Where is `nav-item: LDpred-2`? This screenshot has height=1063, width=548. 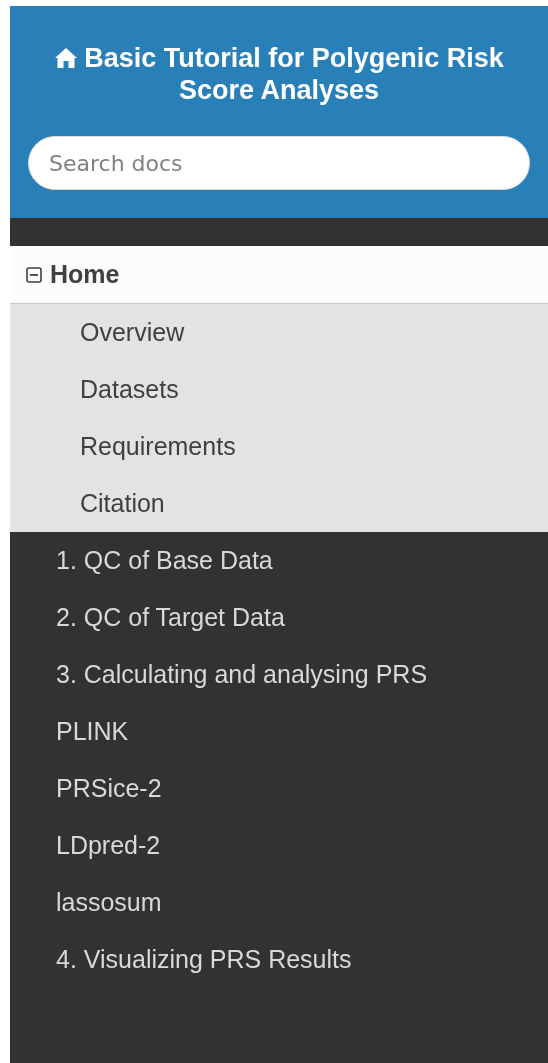 nav-item: LDpred-2 is located at coordinates (279, 845).